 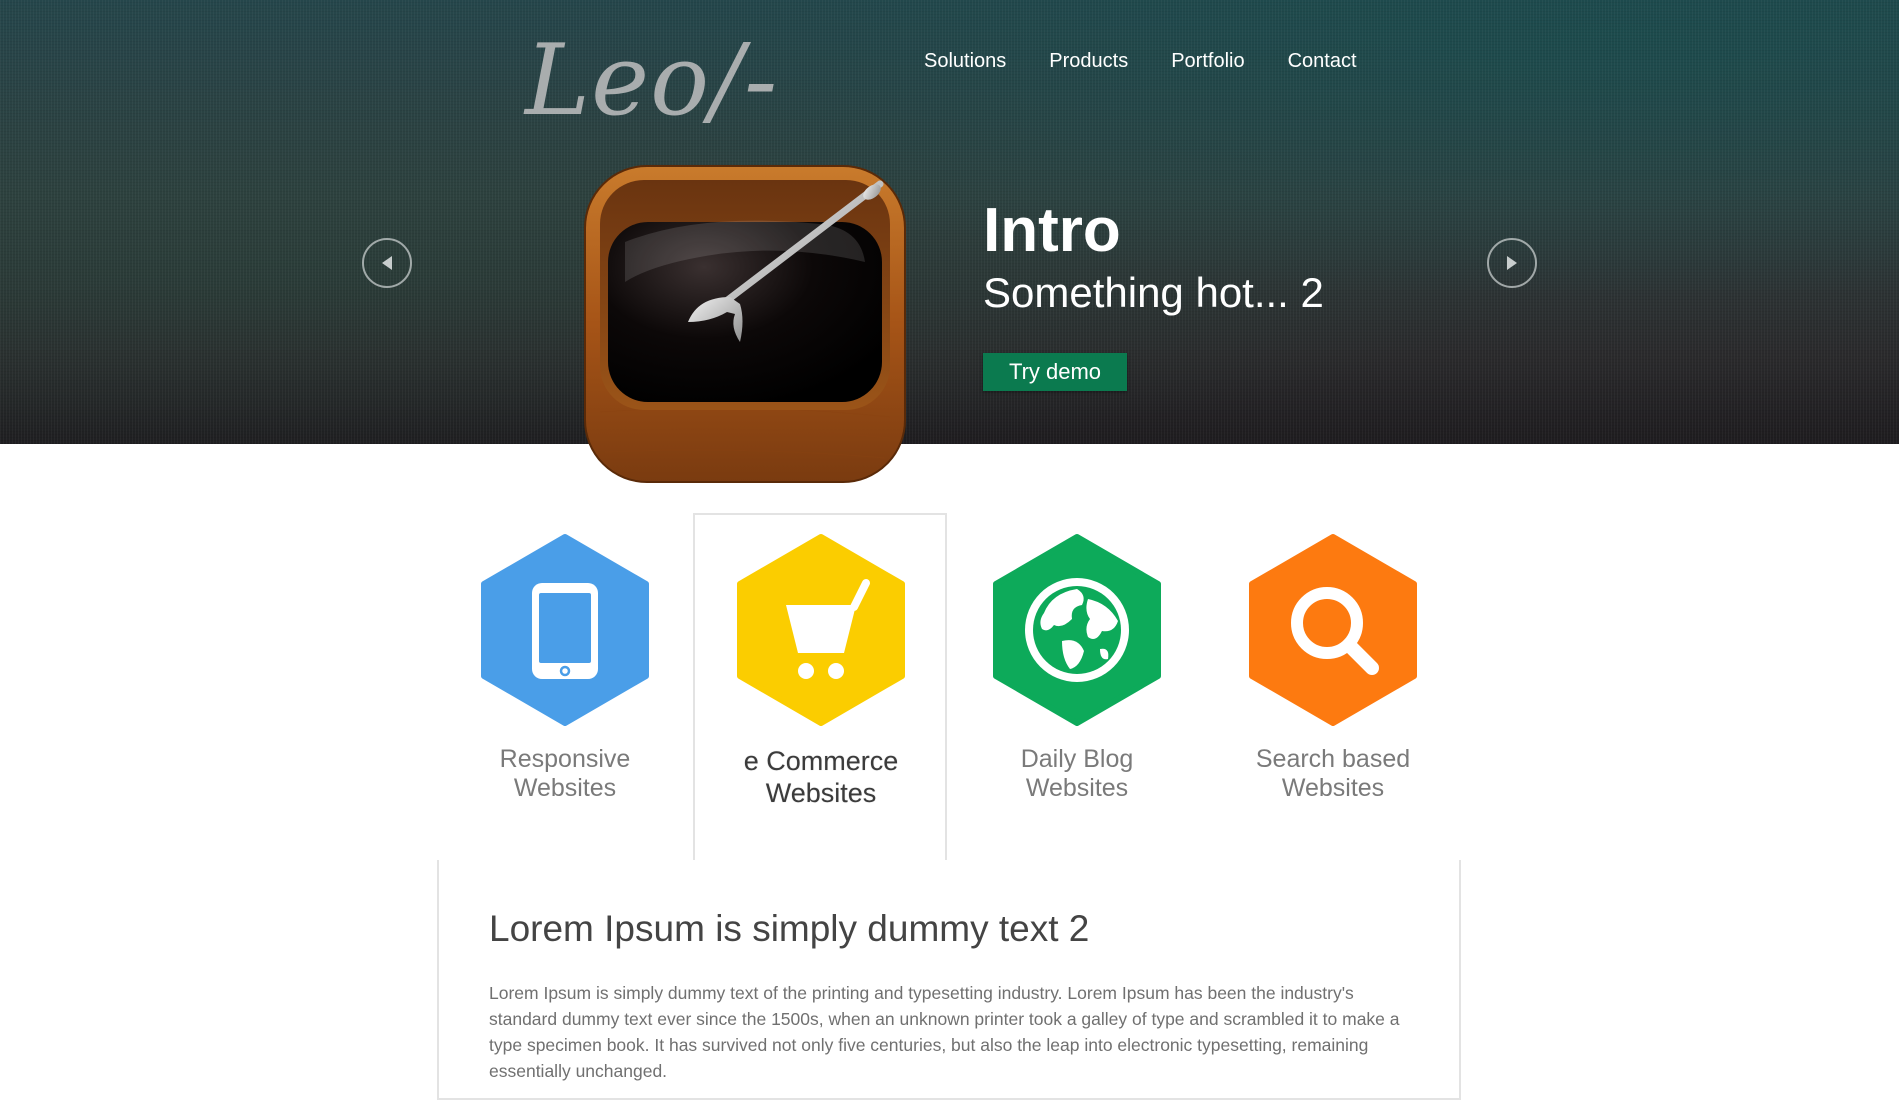 What do you see at coordinates (565, 759) in the screenshot?
I see `feature-label-line1: Responsive` at bounding box center [565, 759].